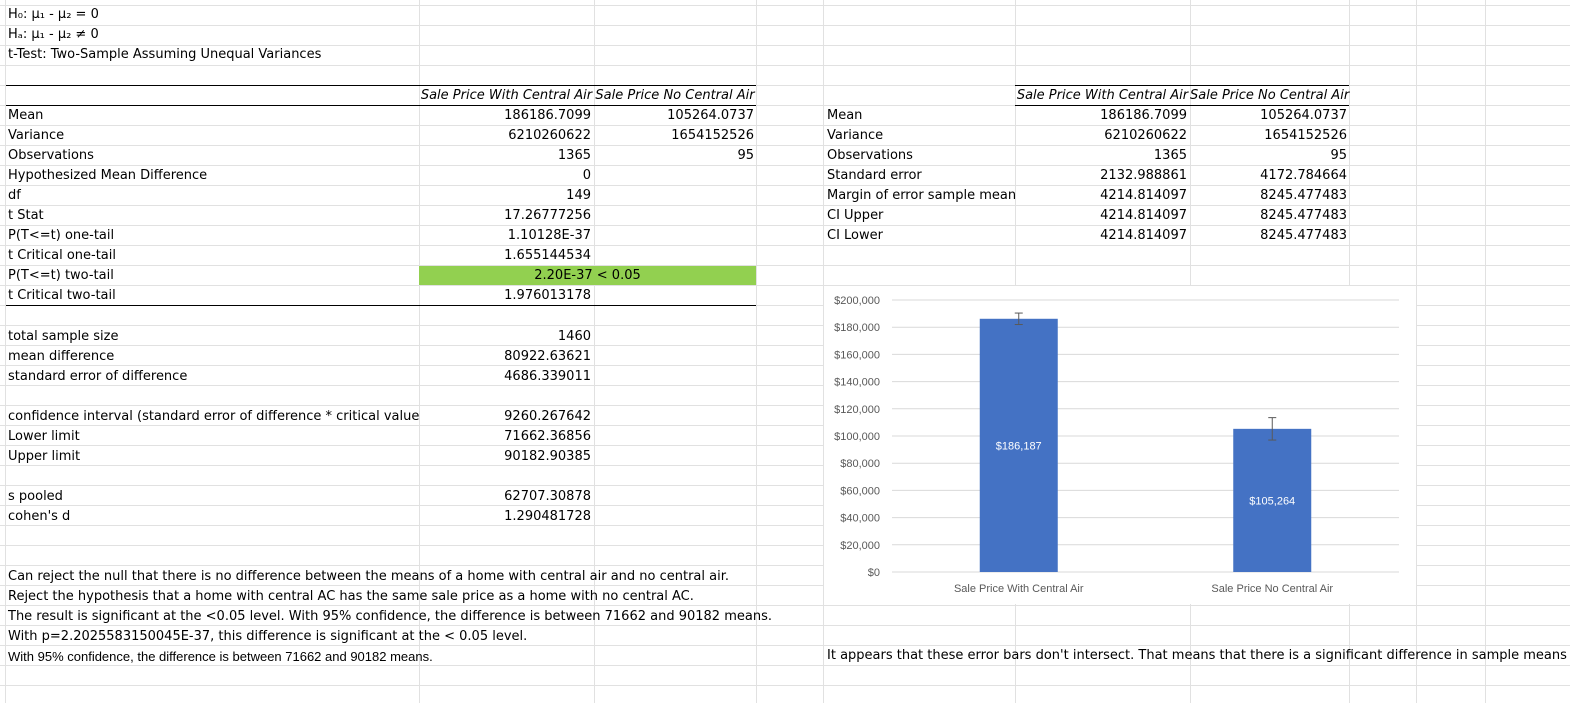  I want to click on ci-row-value-2: 95, so click(1268, 156).